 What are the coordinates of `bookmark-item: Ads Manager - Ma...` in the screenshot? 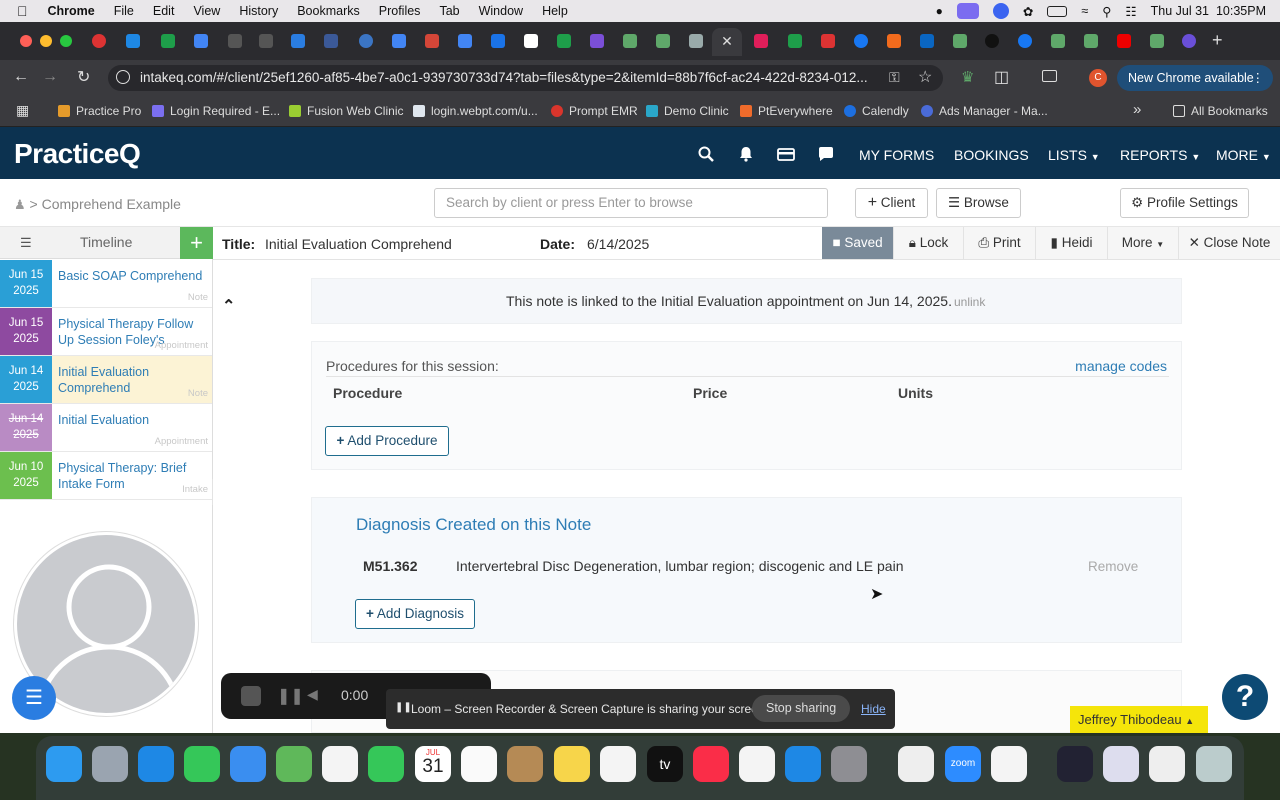 It's located at (984, 111).